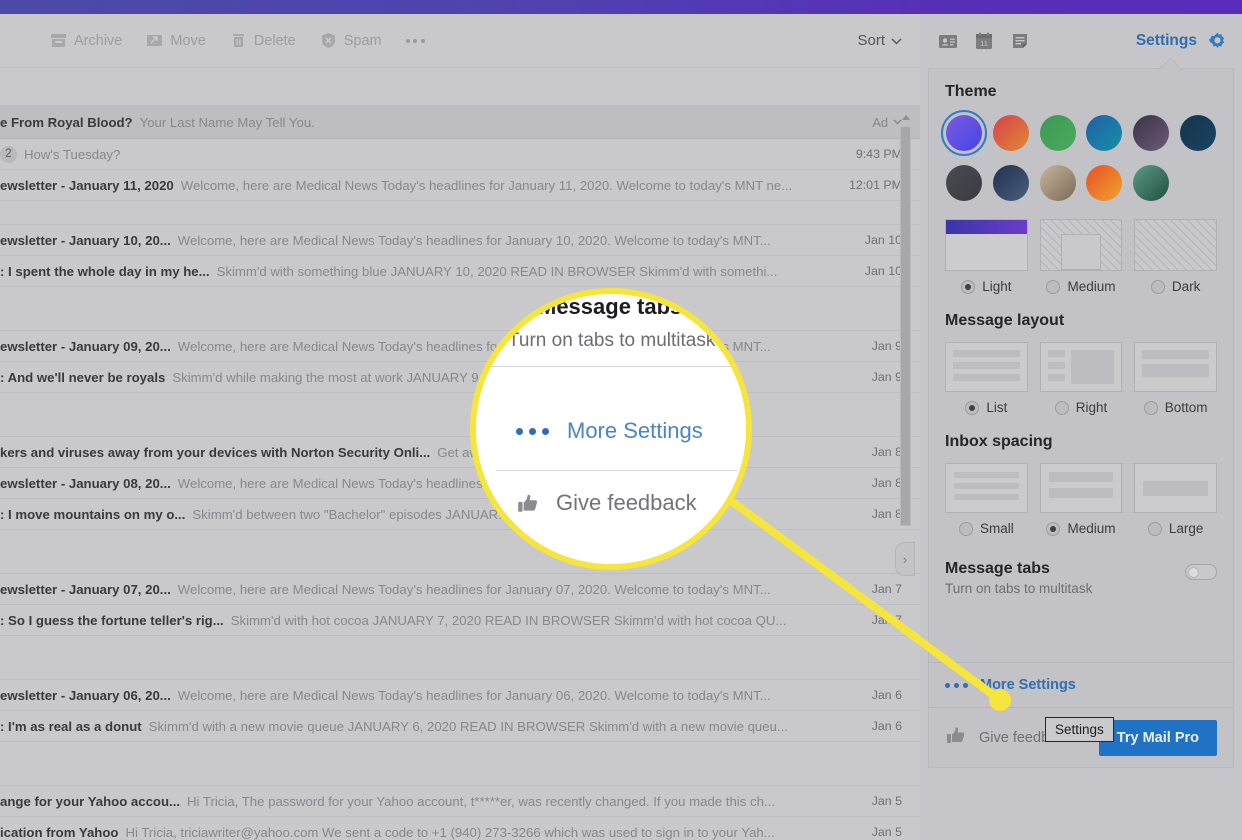 The image size is (1242, 840). I want to click on move-button: Move, so click(176, 40).